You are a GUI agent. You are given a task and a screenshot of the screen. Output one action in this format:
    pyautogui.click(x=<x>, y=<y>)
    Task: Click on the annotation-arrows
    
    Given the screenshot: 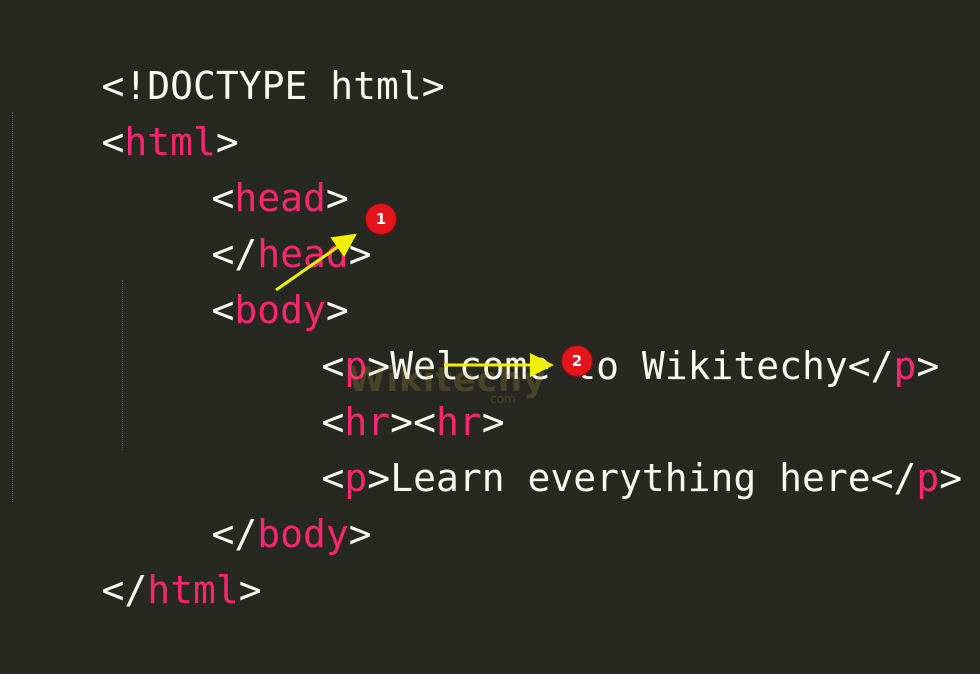 What is the action you would take?
    pyautogui.click(x=414, y=305)
    